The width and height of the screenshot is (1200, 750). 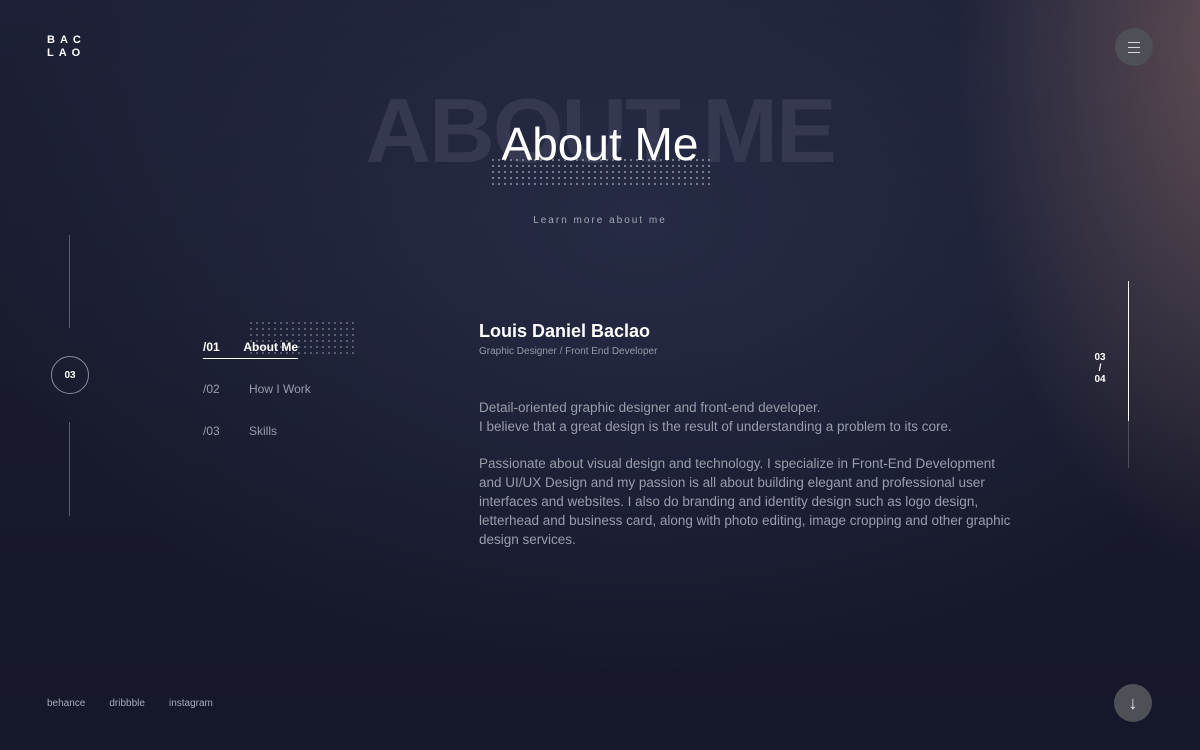 I want to click on behance-link: behance, so click(x=66, y=703).